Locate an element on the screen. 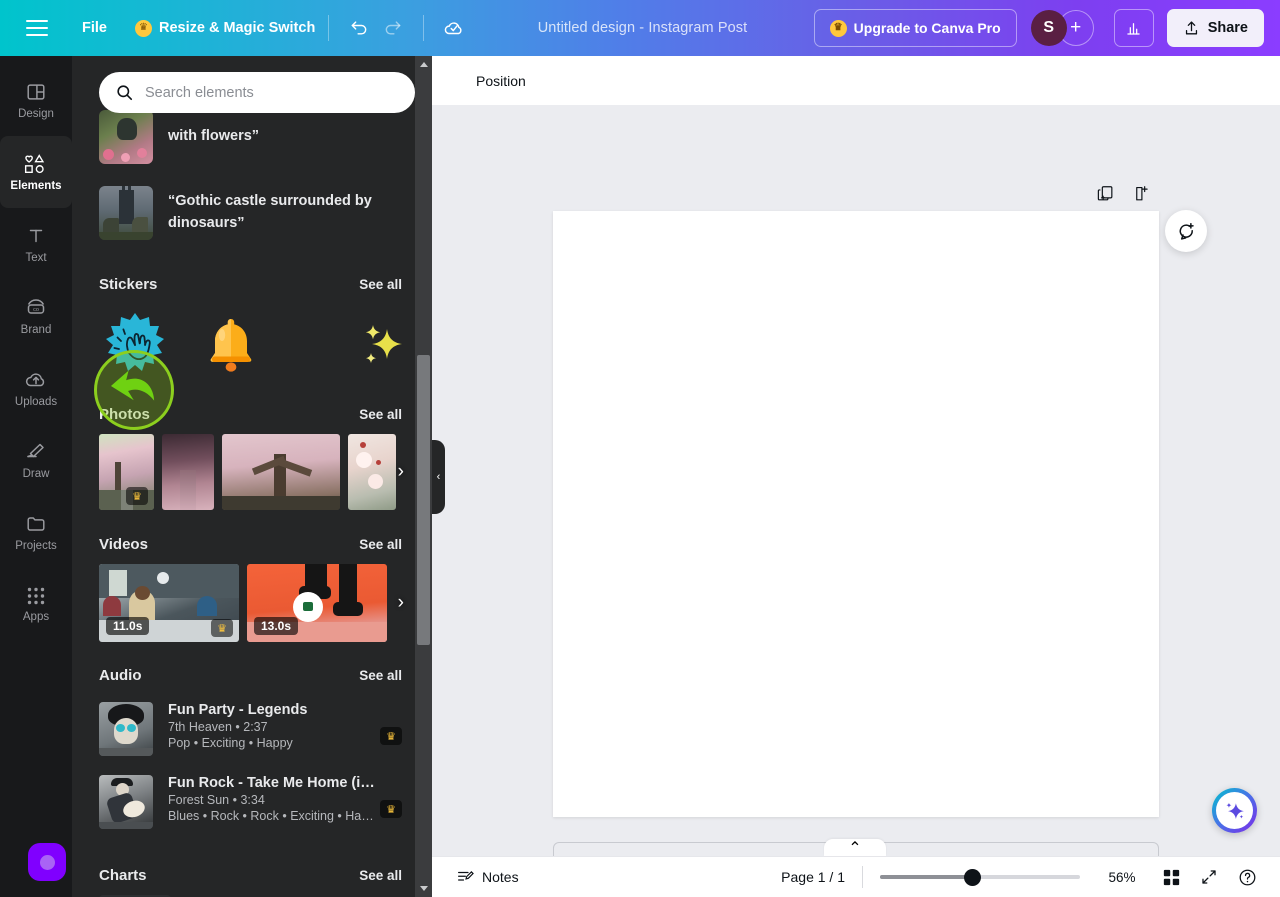  video-office-team: 11.0s ♛ is located at coordinates (169, 603).